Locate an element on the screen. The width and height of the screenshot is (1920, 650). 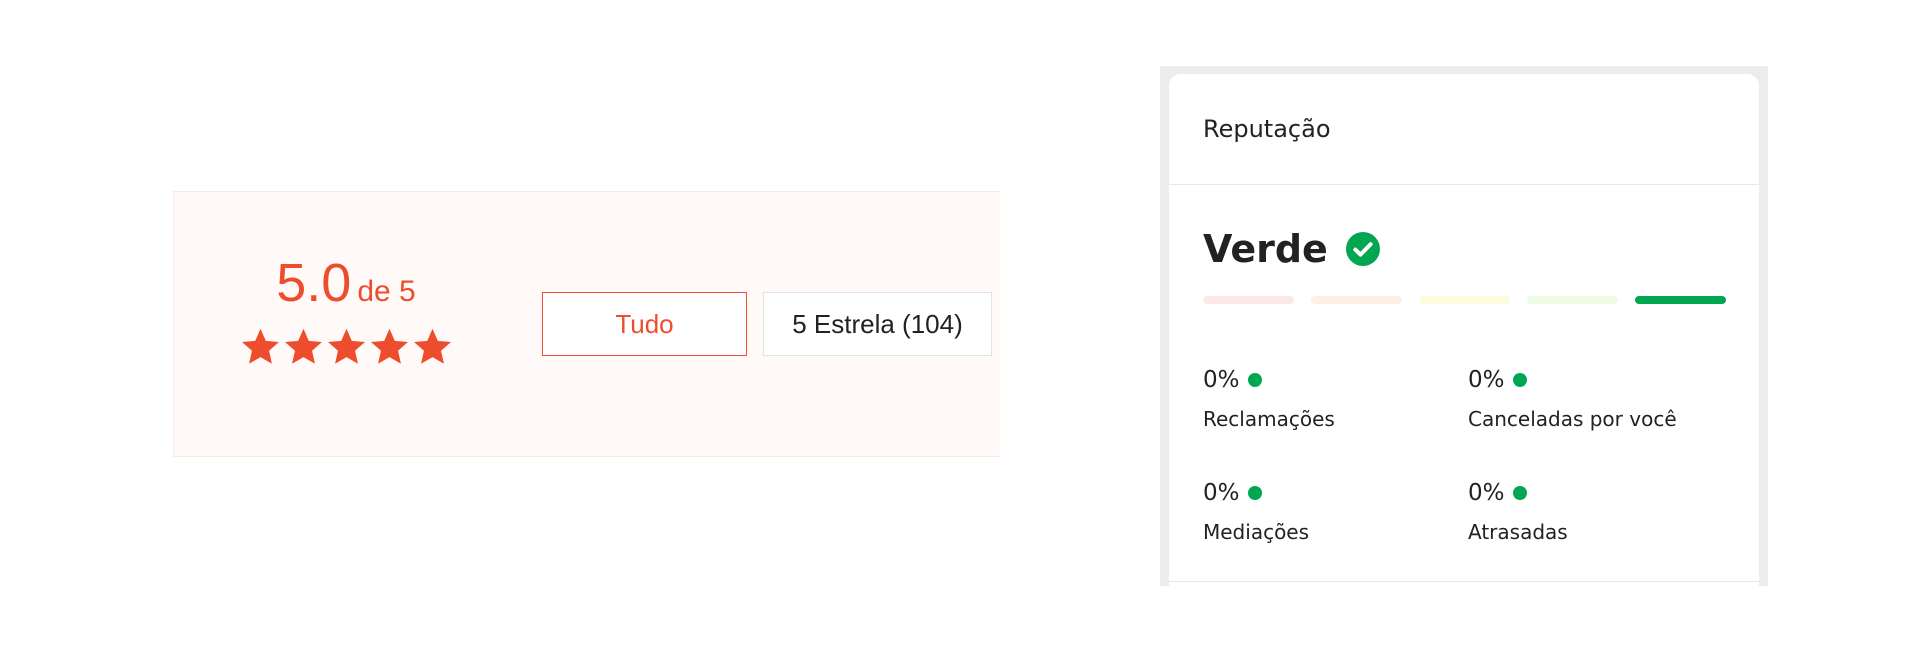
reputation-level: Verde is located at coordinates (1291, 249).